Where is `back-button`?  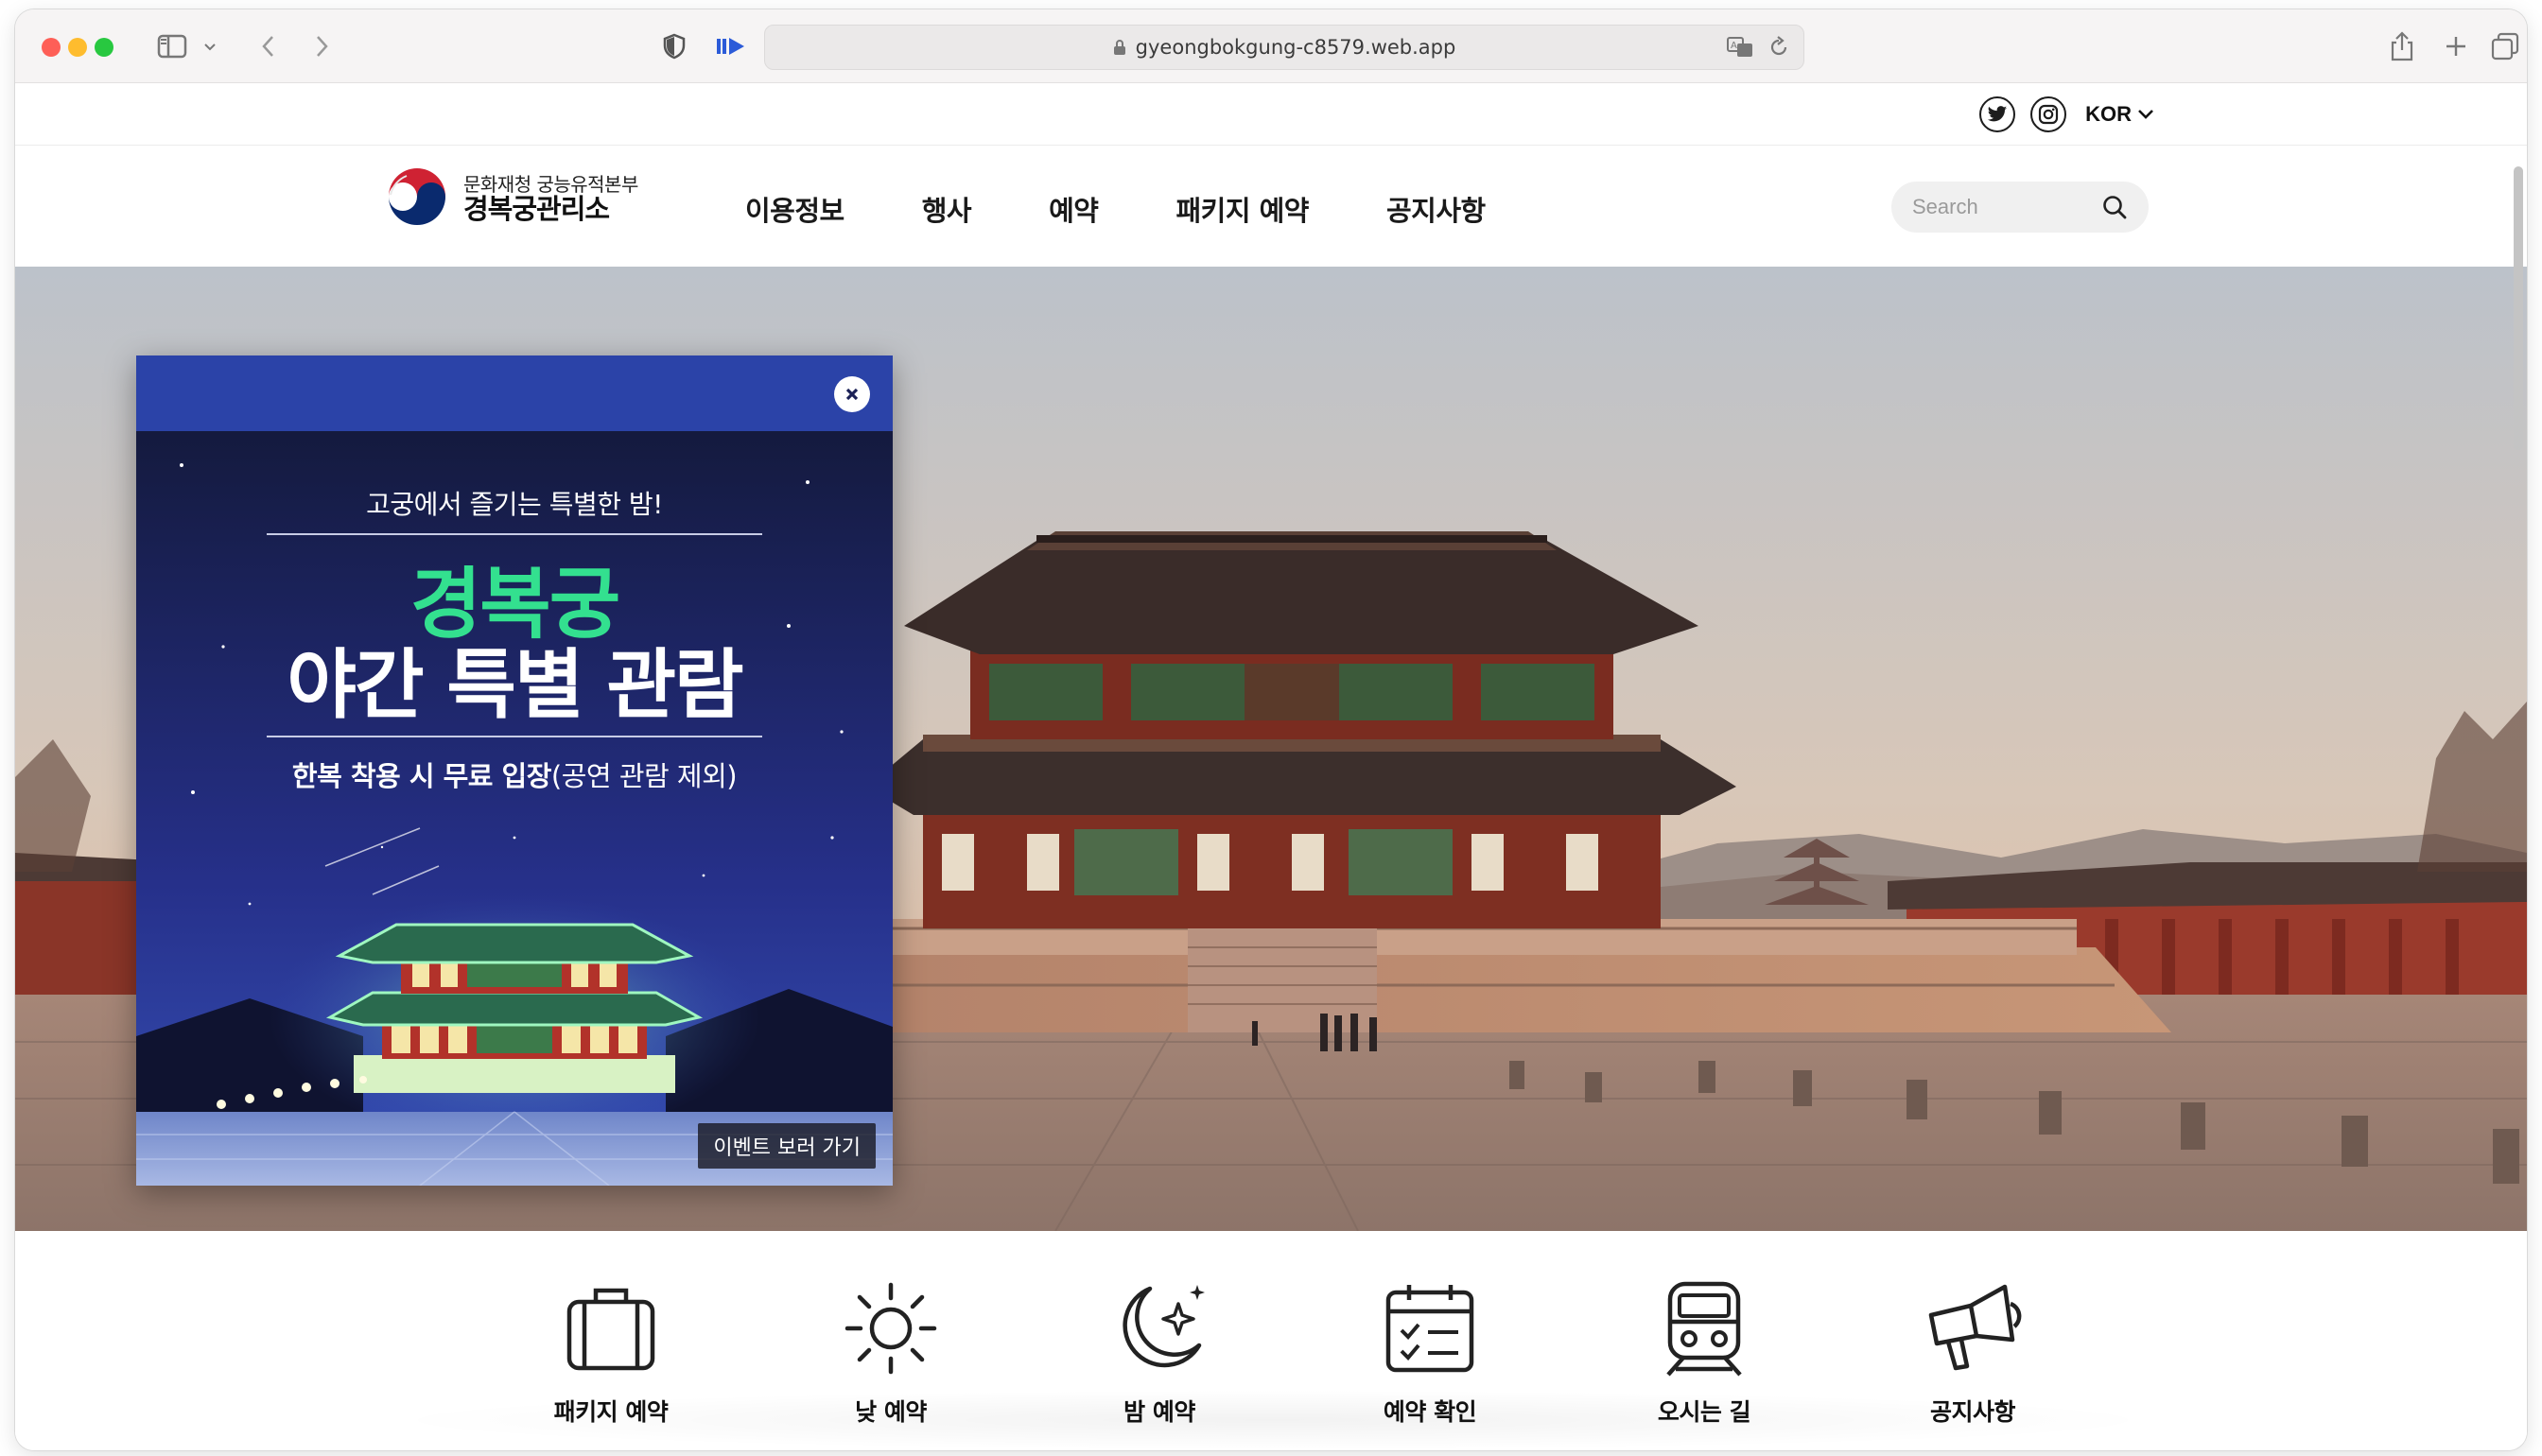
back-button is located at coordinates (268, 46).